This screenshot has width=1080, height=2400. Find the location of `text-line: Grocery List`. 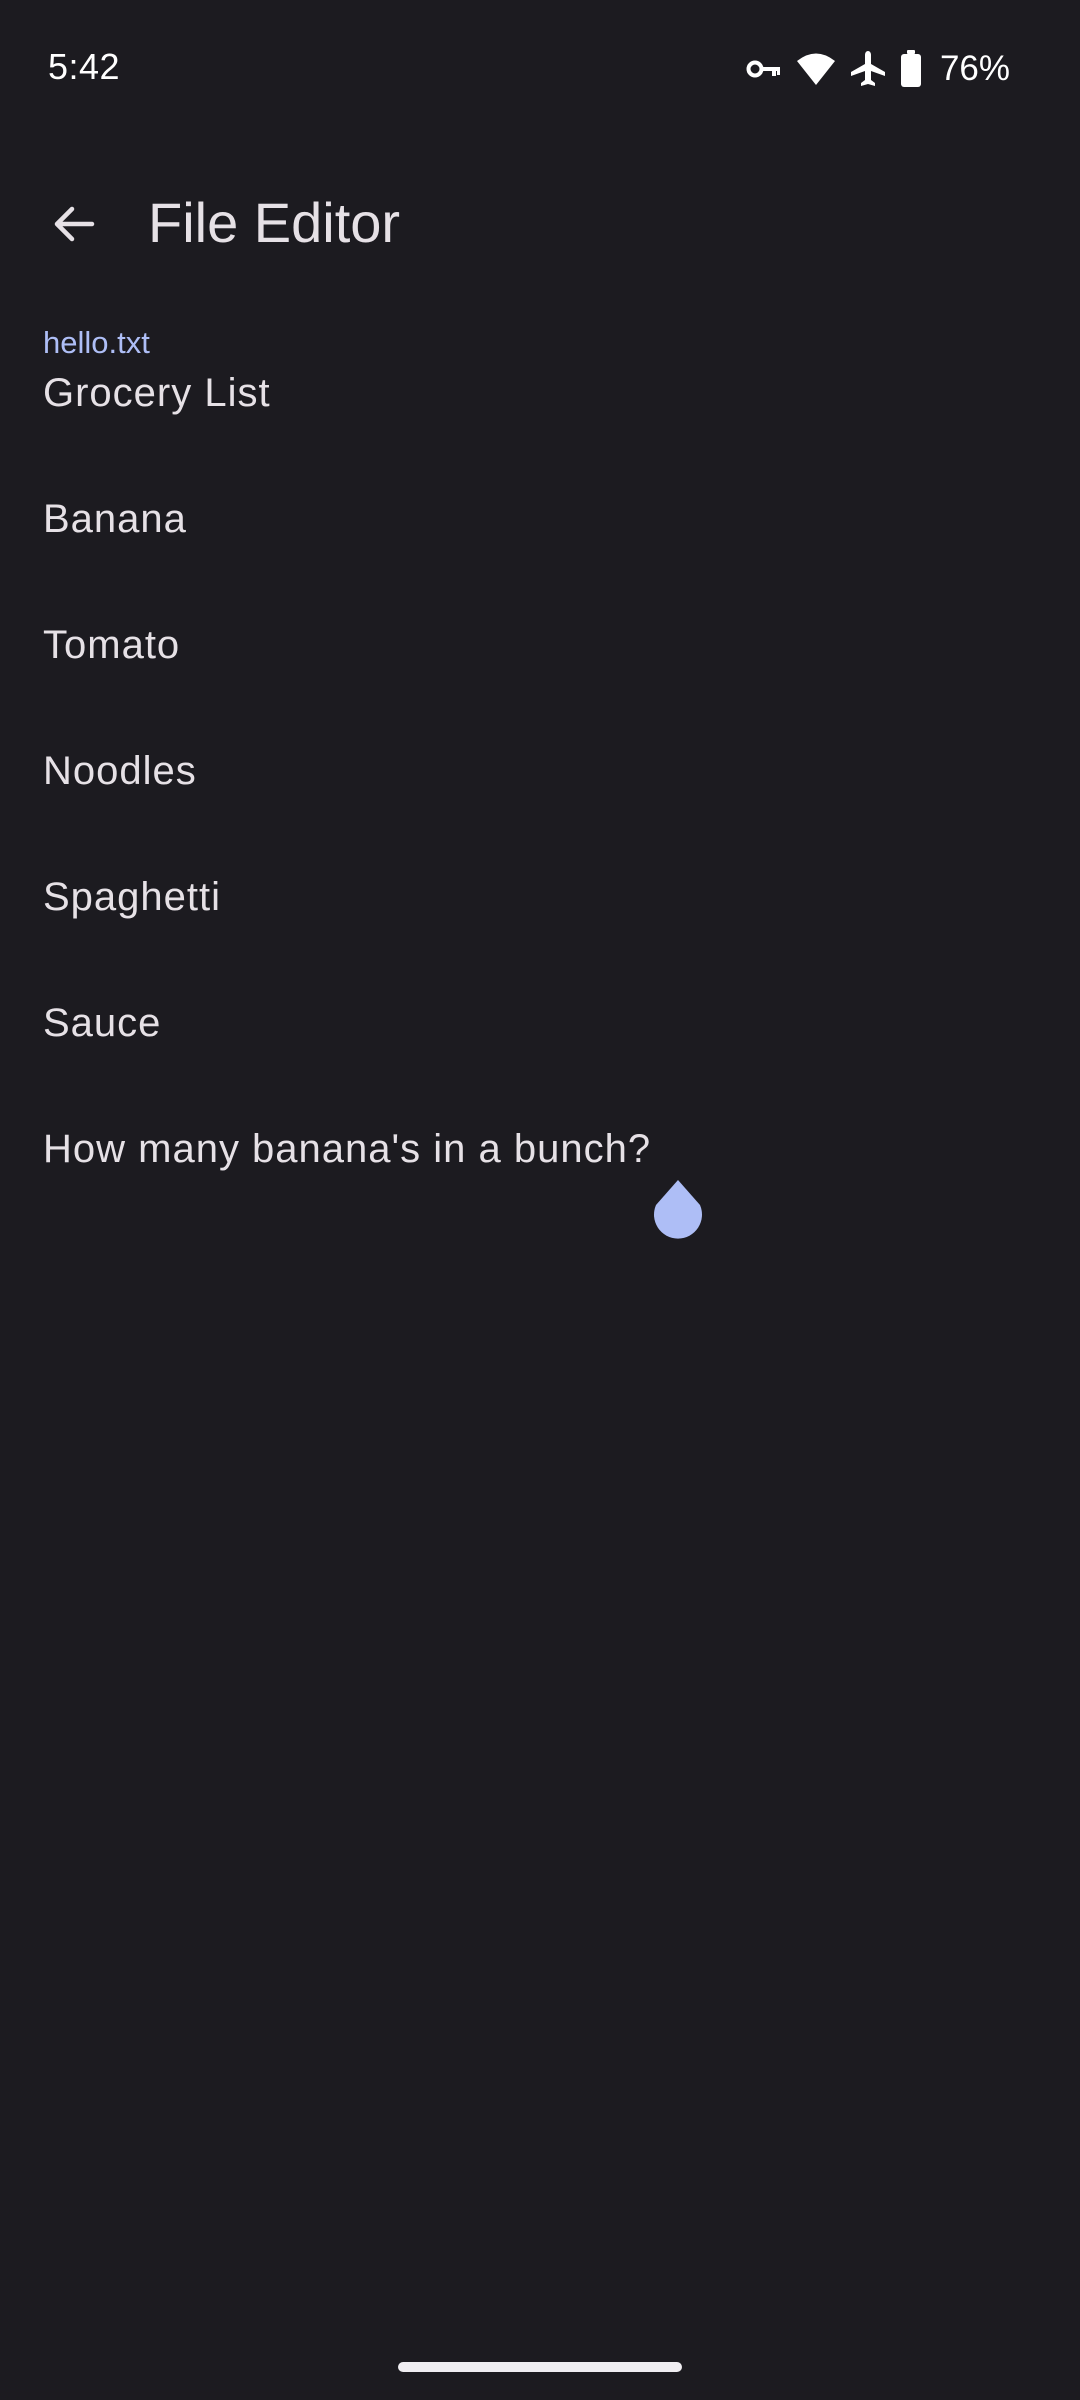

text-line: Grocery List is located at coordinates (538, 430).